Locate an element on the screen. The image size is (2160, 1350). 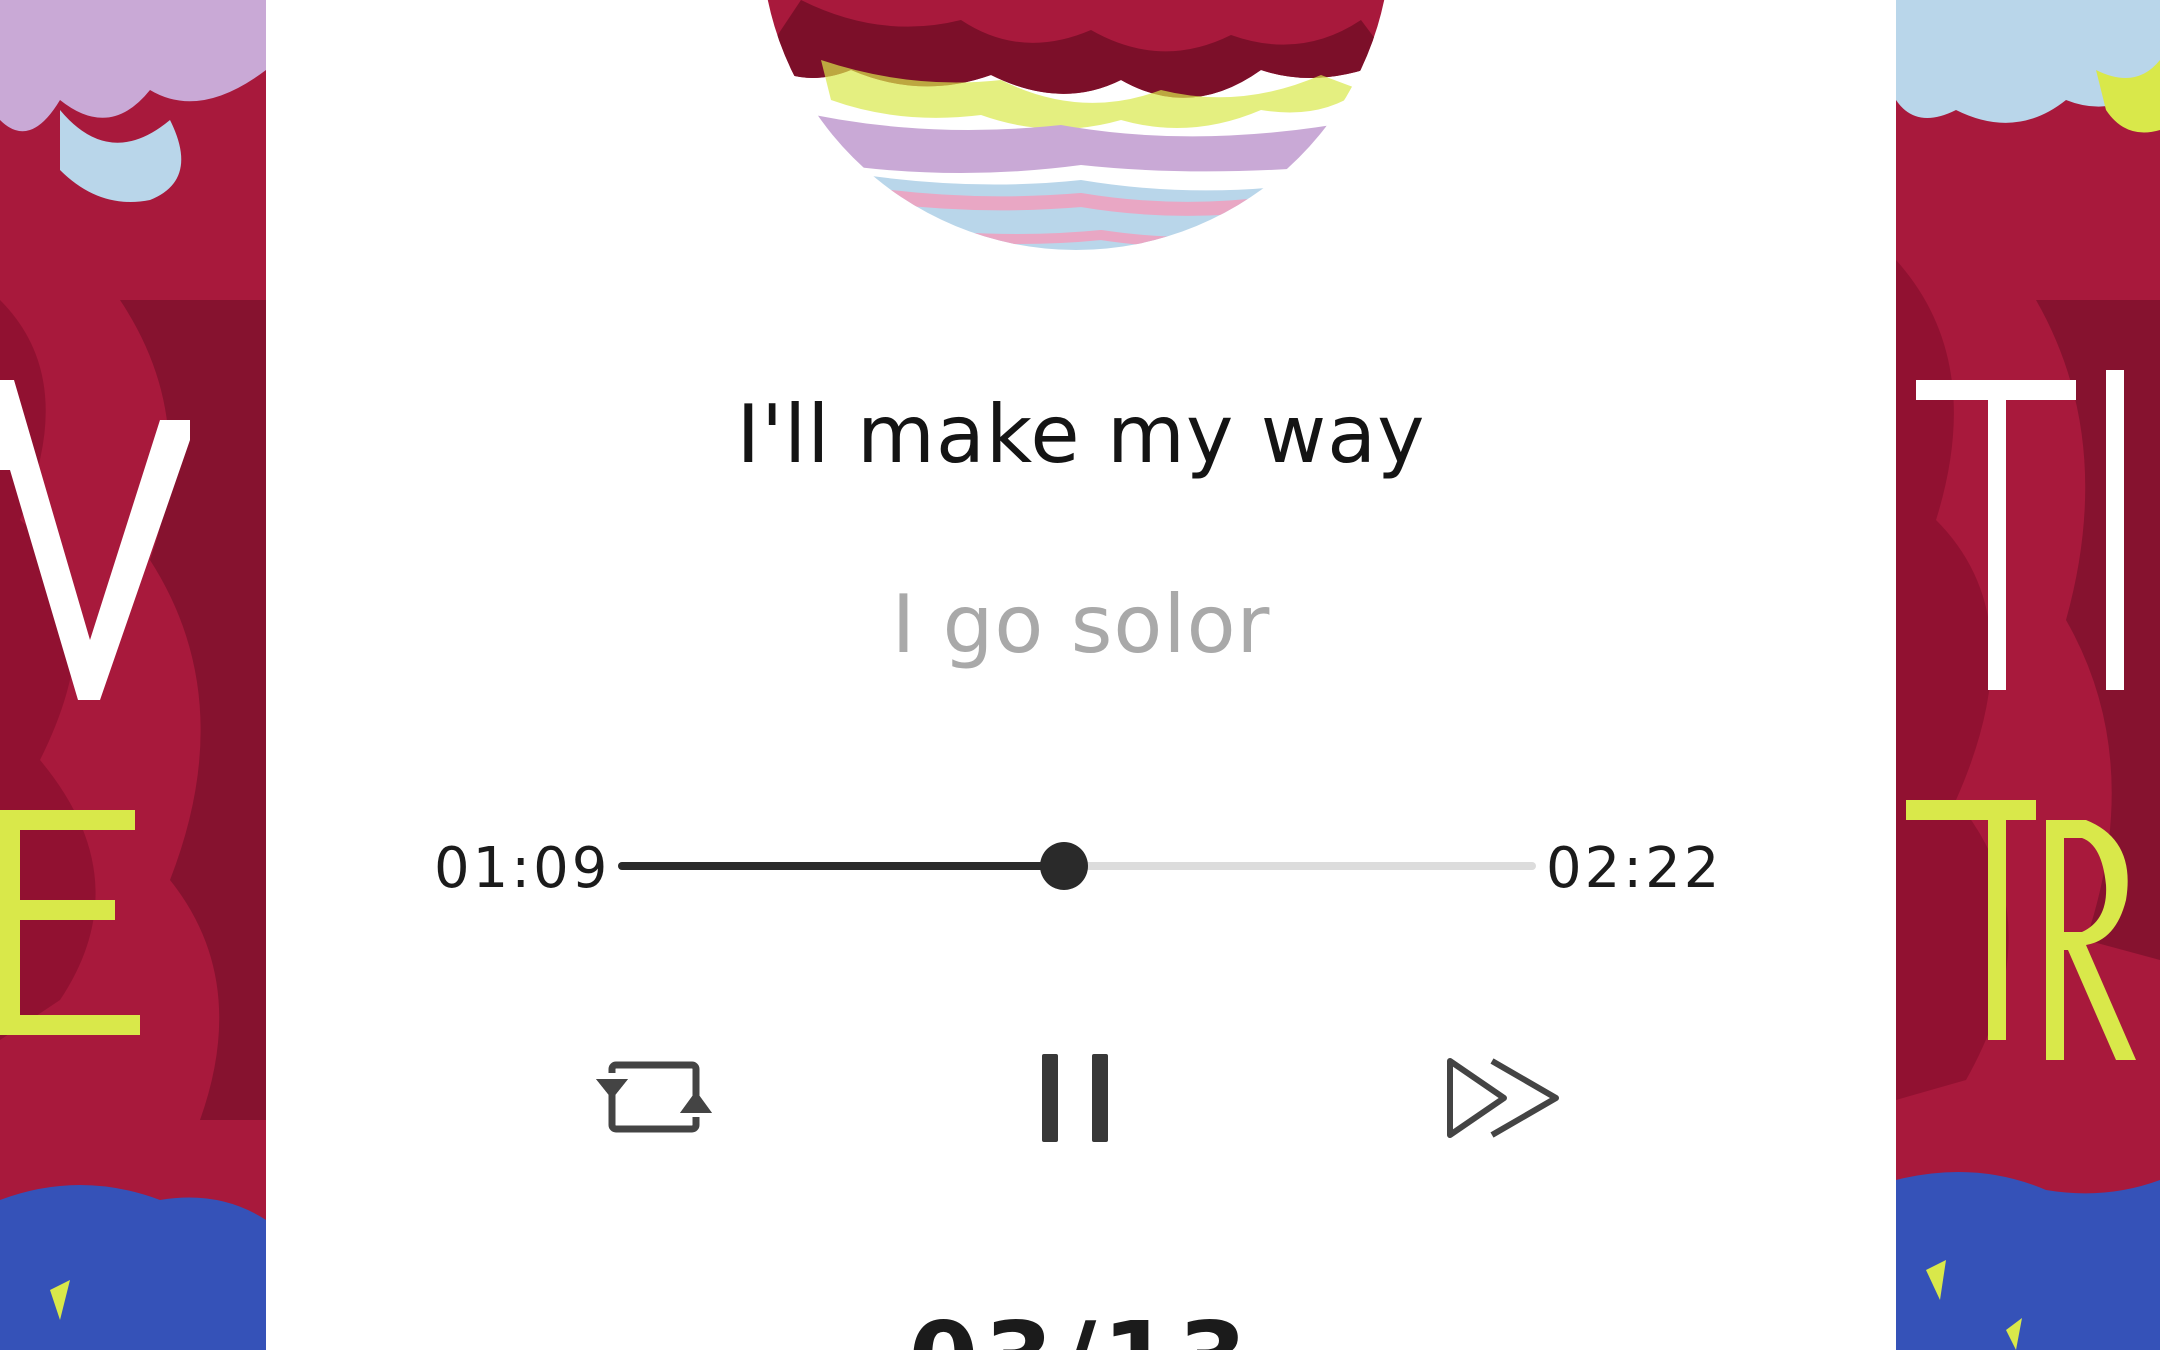
progress-bar is located at coordinates (1077, 866).